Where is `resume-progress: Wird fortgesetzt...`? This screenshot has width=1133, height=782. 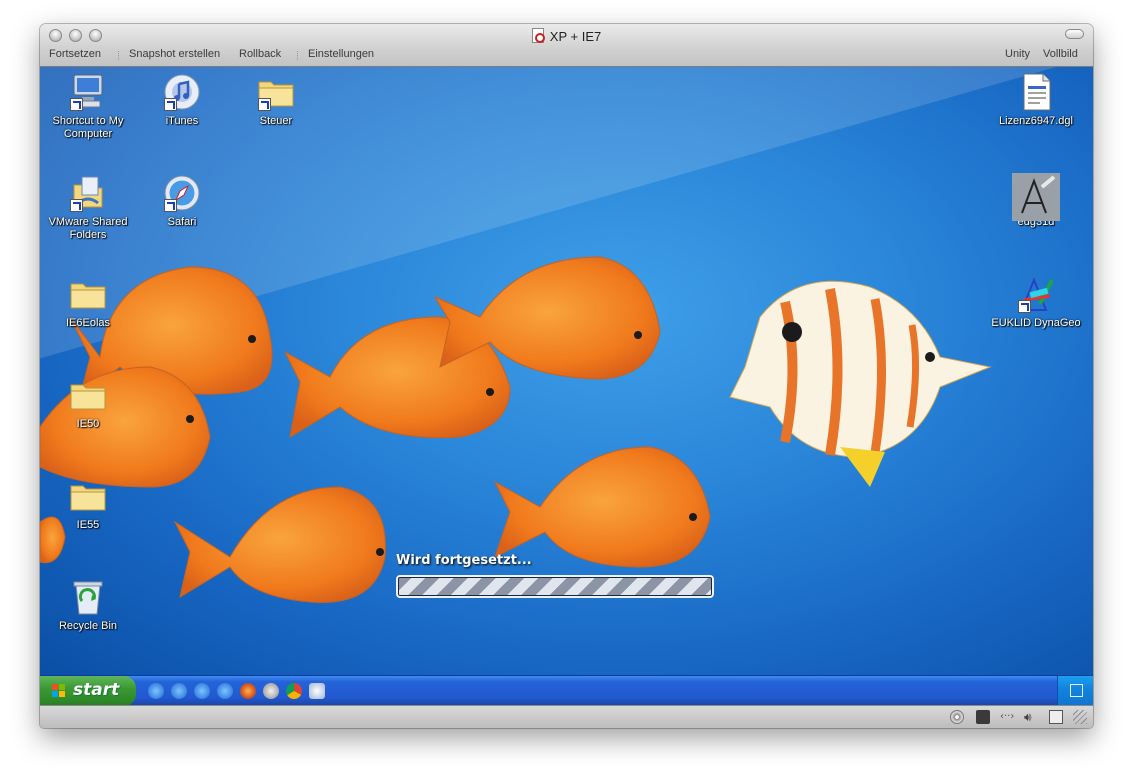 resume-progress: Wird fortgesetzt... is located at coordinates (556, 575).